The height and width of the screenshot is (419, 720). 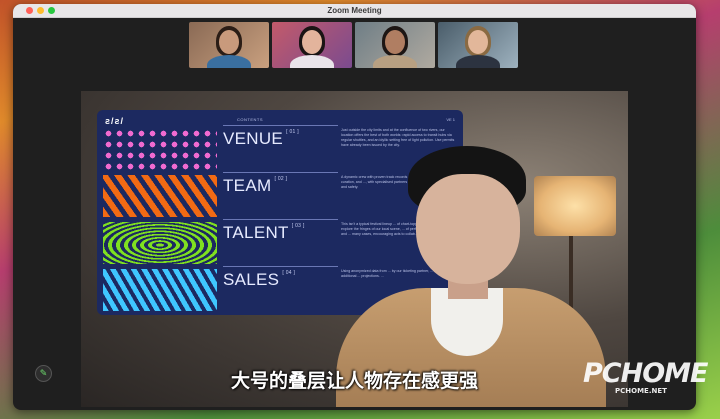 I want to click on zigzag-pattern, so click(x=160, y=196).